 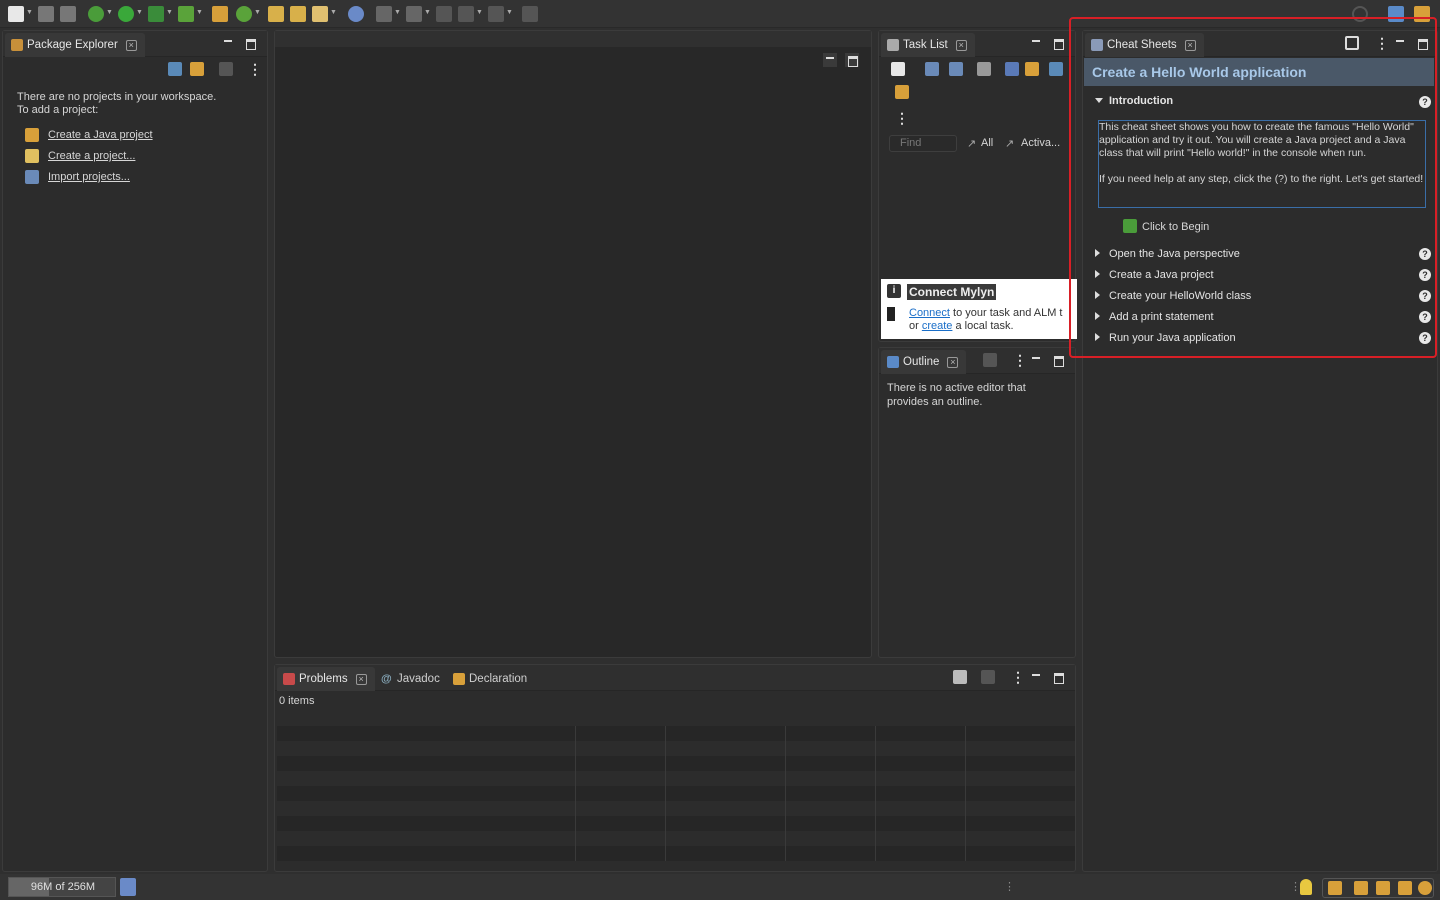 I want to click on tab-problems: Problems ×, so click(x=326, y=679).